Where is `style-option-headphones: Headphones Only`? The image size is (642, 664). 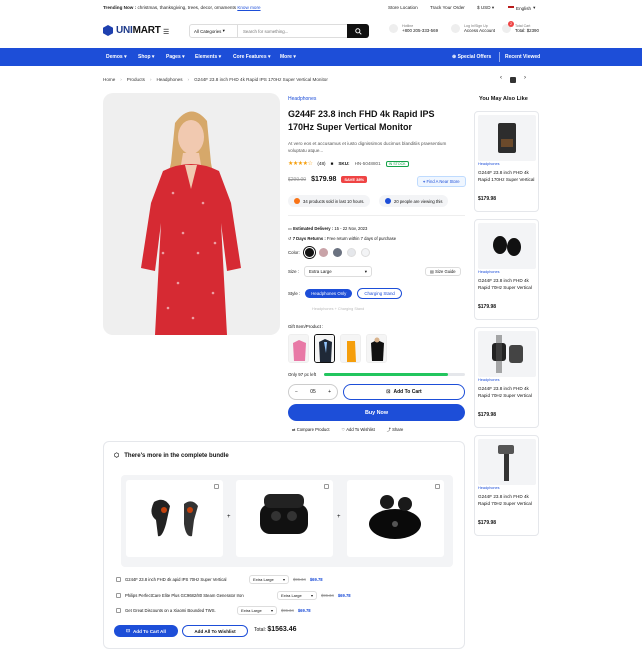 style-option-headphones: Headphones Only is located at coordinates (329, 293).